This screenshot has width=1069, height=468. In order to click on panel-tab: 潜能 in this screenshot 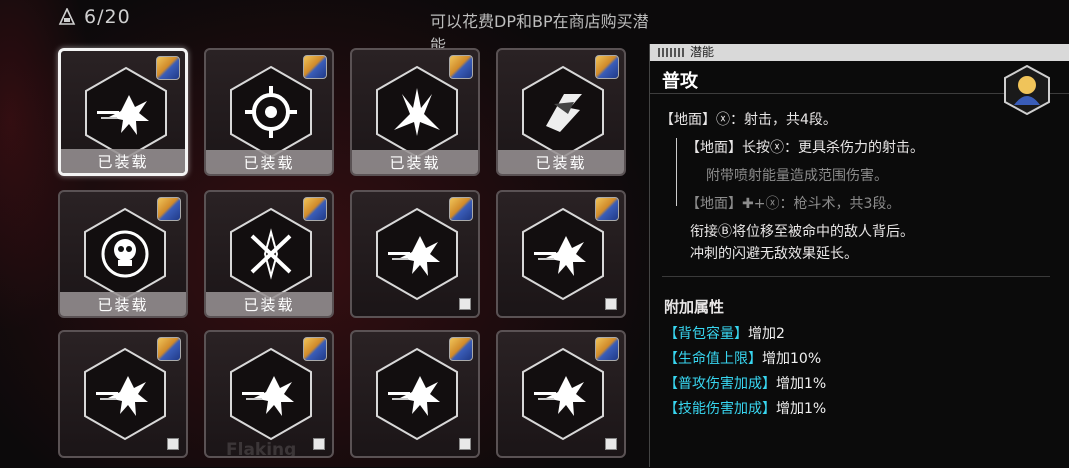, I will do `click(859, 52)`.